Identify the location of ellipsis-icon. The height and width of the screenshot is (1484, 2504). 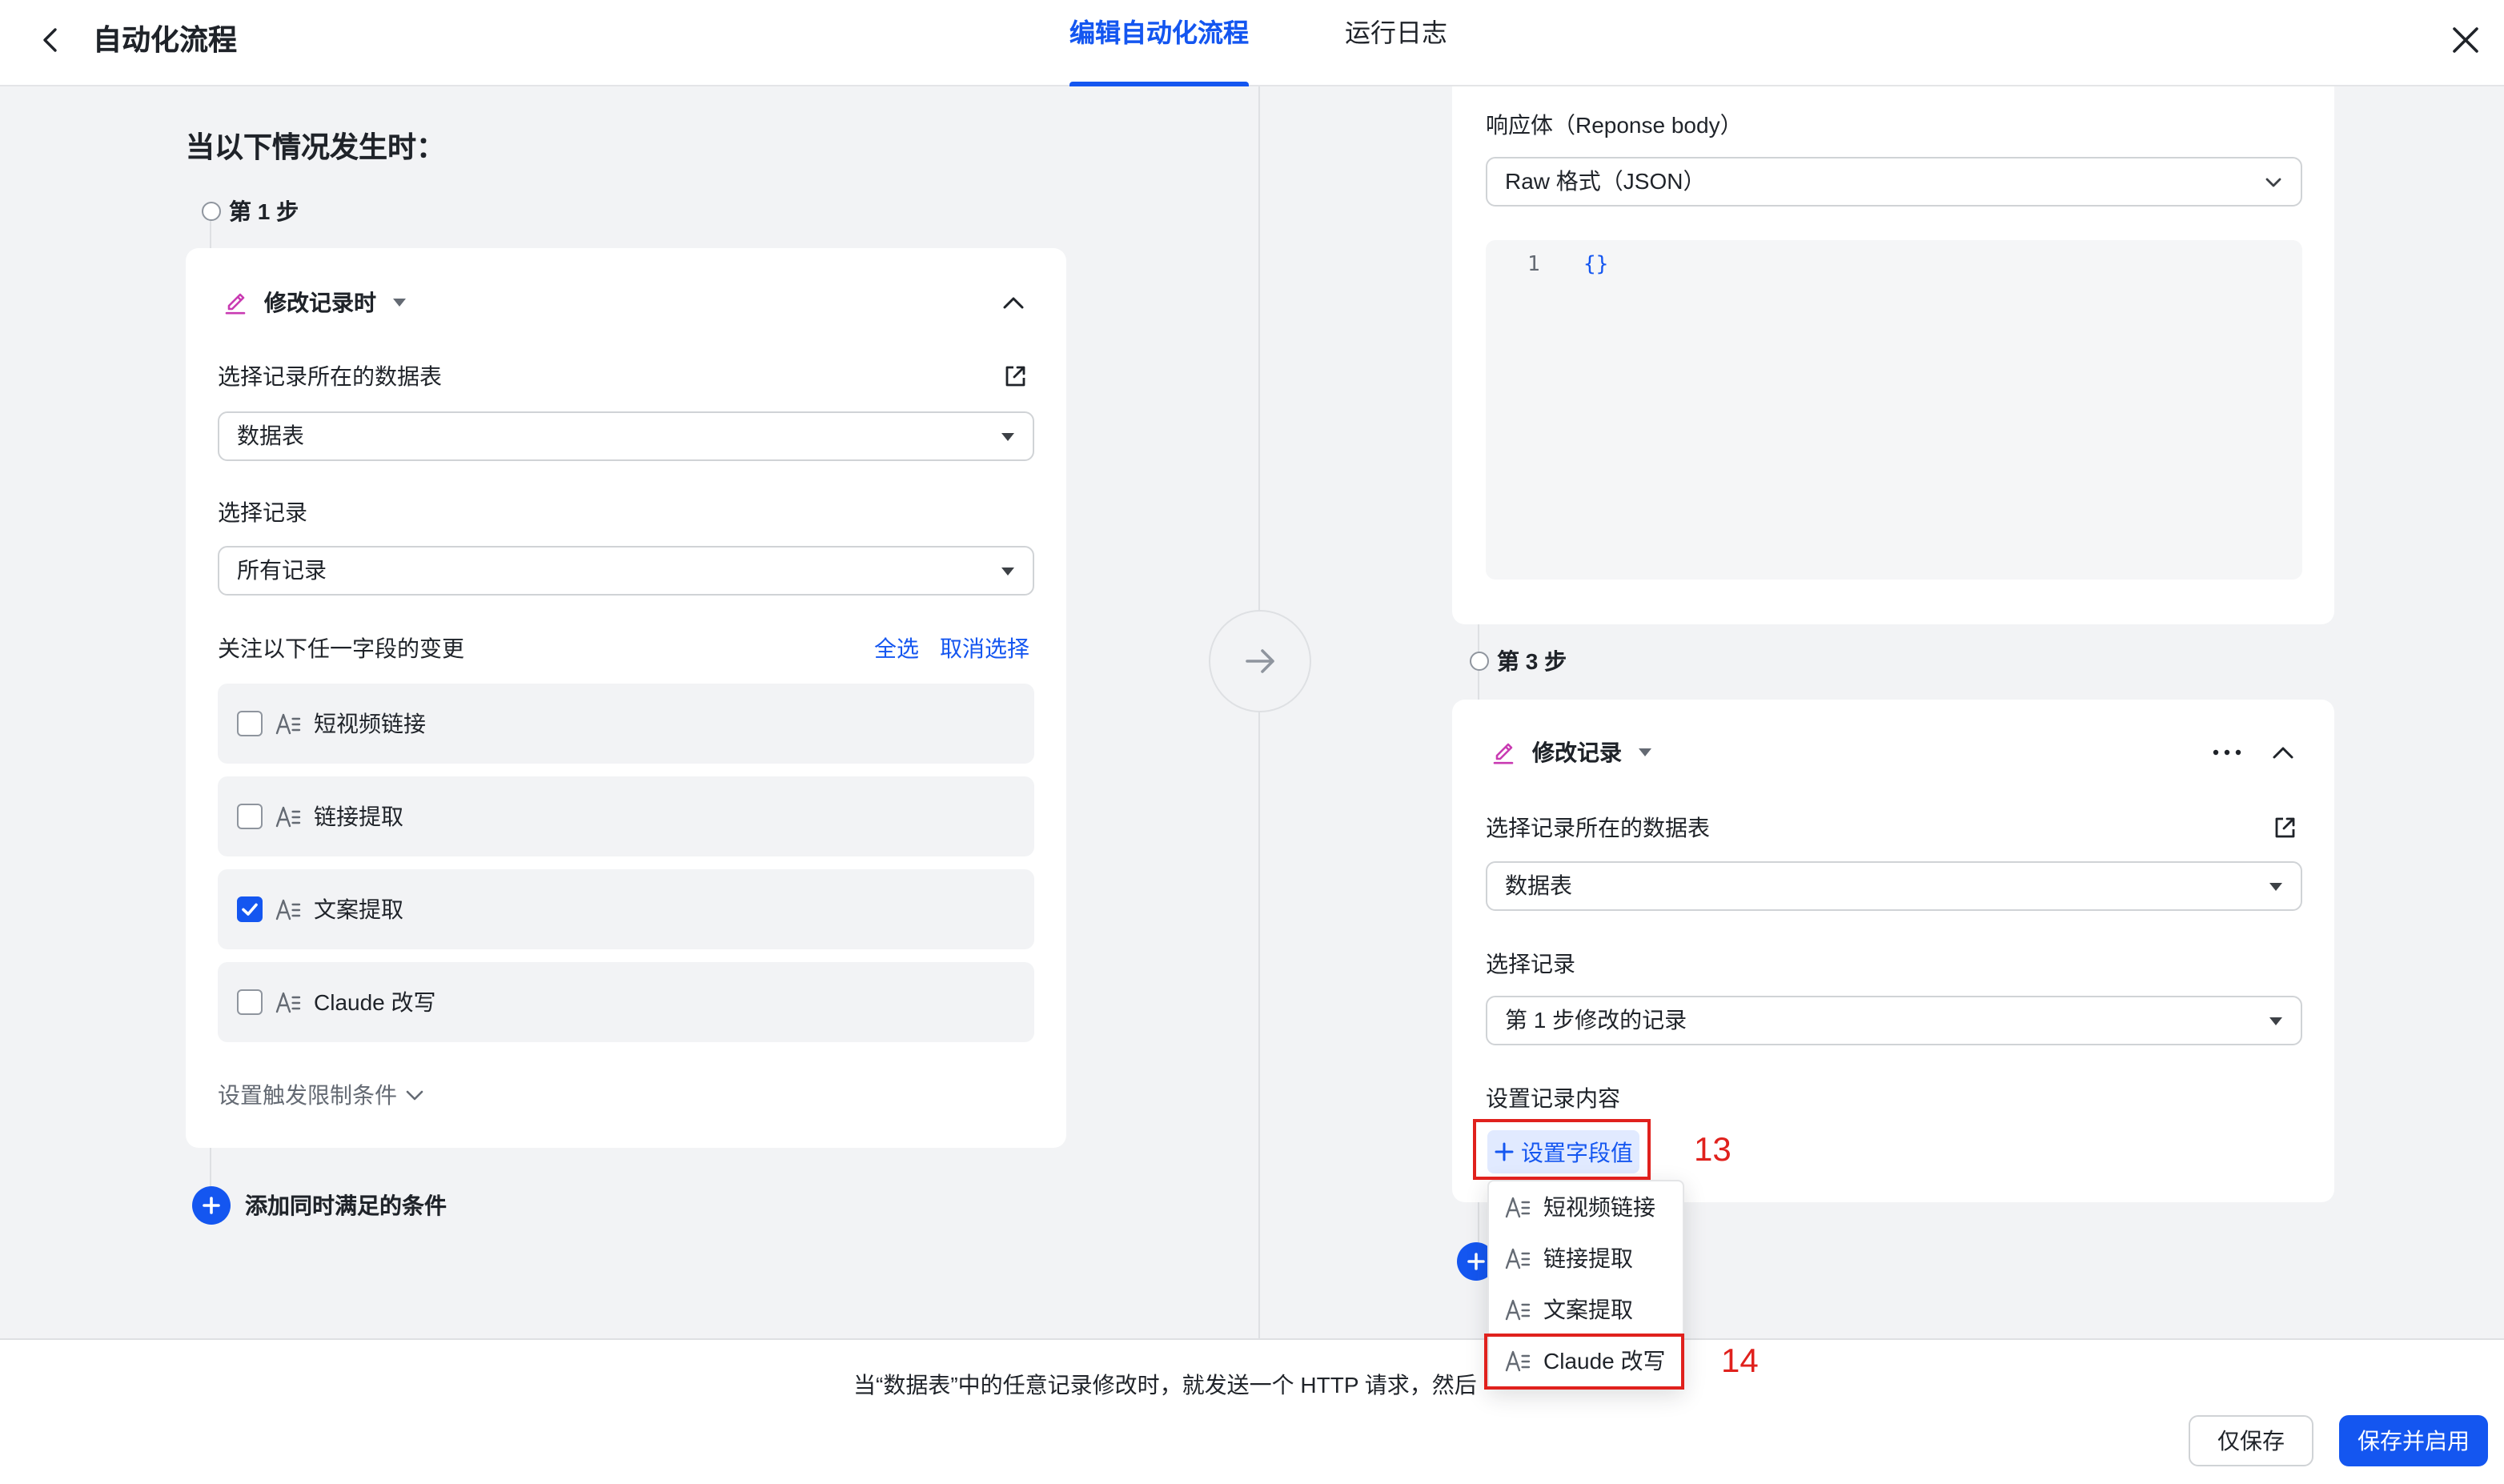
(2227, 752).